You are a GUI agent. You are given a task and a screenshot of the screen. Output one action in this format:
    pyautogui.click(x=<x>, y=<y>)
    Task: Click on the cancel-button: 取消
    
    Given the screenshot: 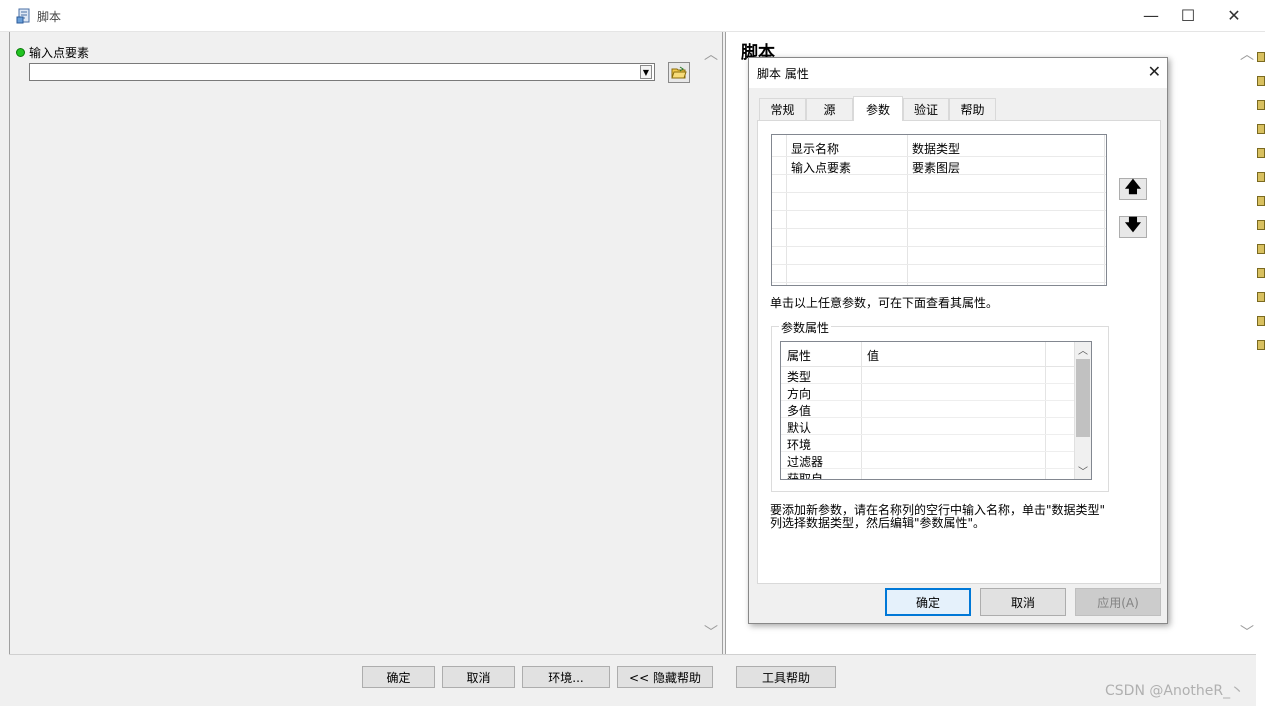 What is the action you would take?
    pyautogui.click(x=478, y=677)
    